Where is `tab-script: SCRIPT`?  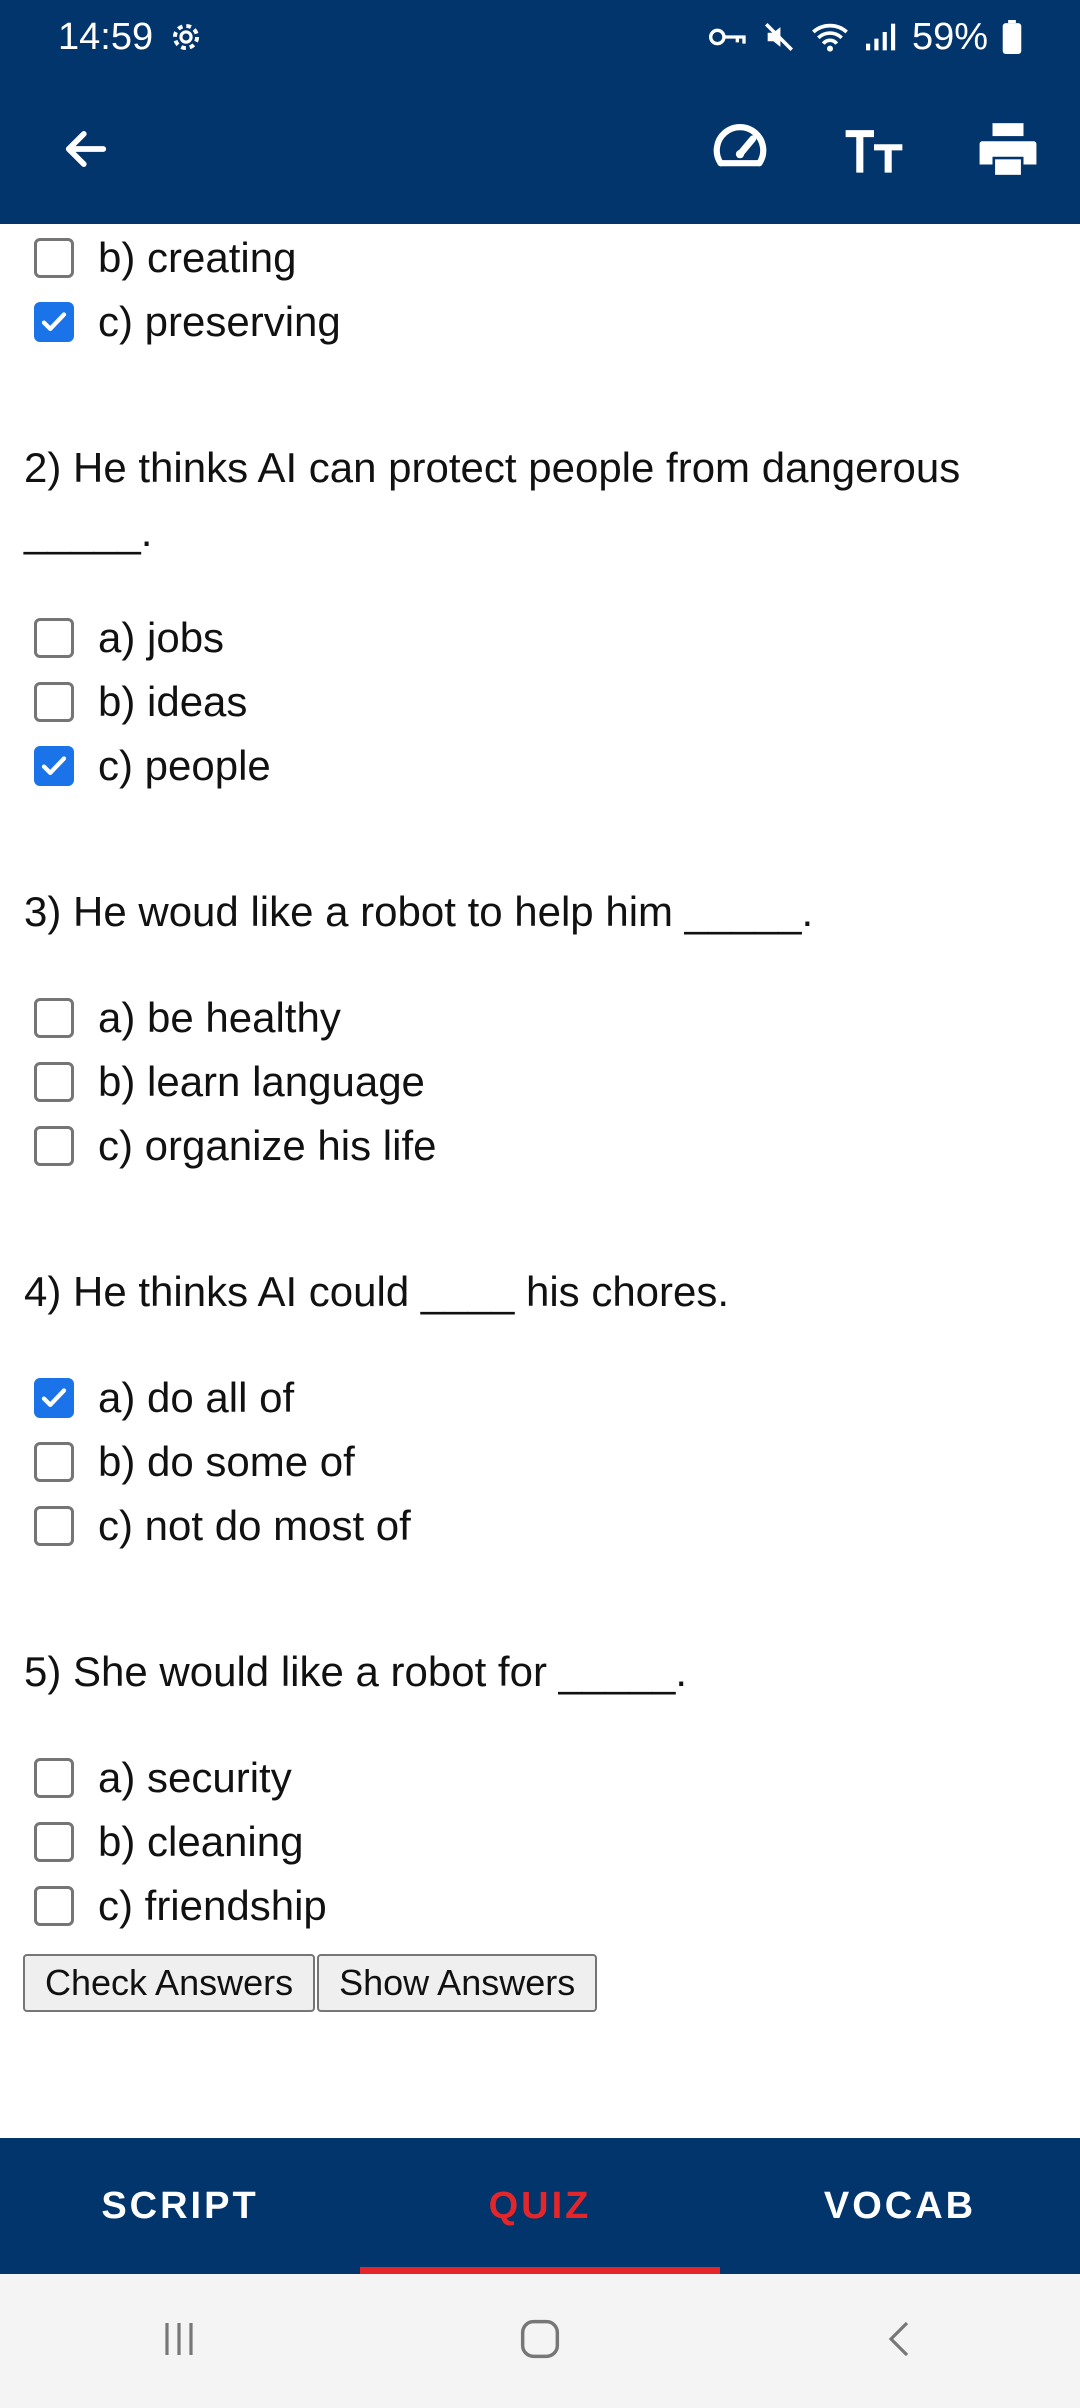
tab-script: SCRIPT is located at coordinates (180, 2206).